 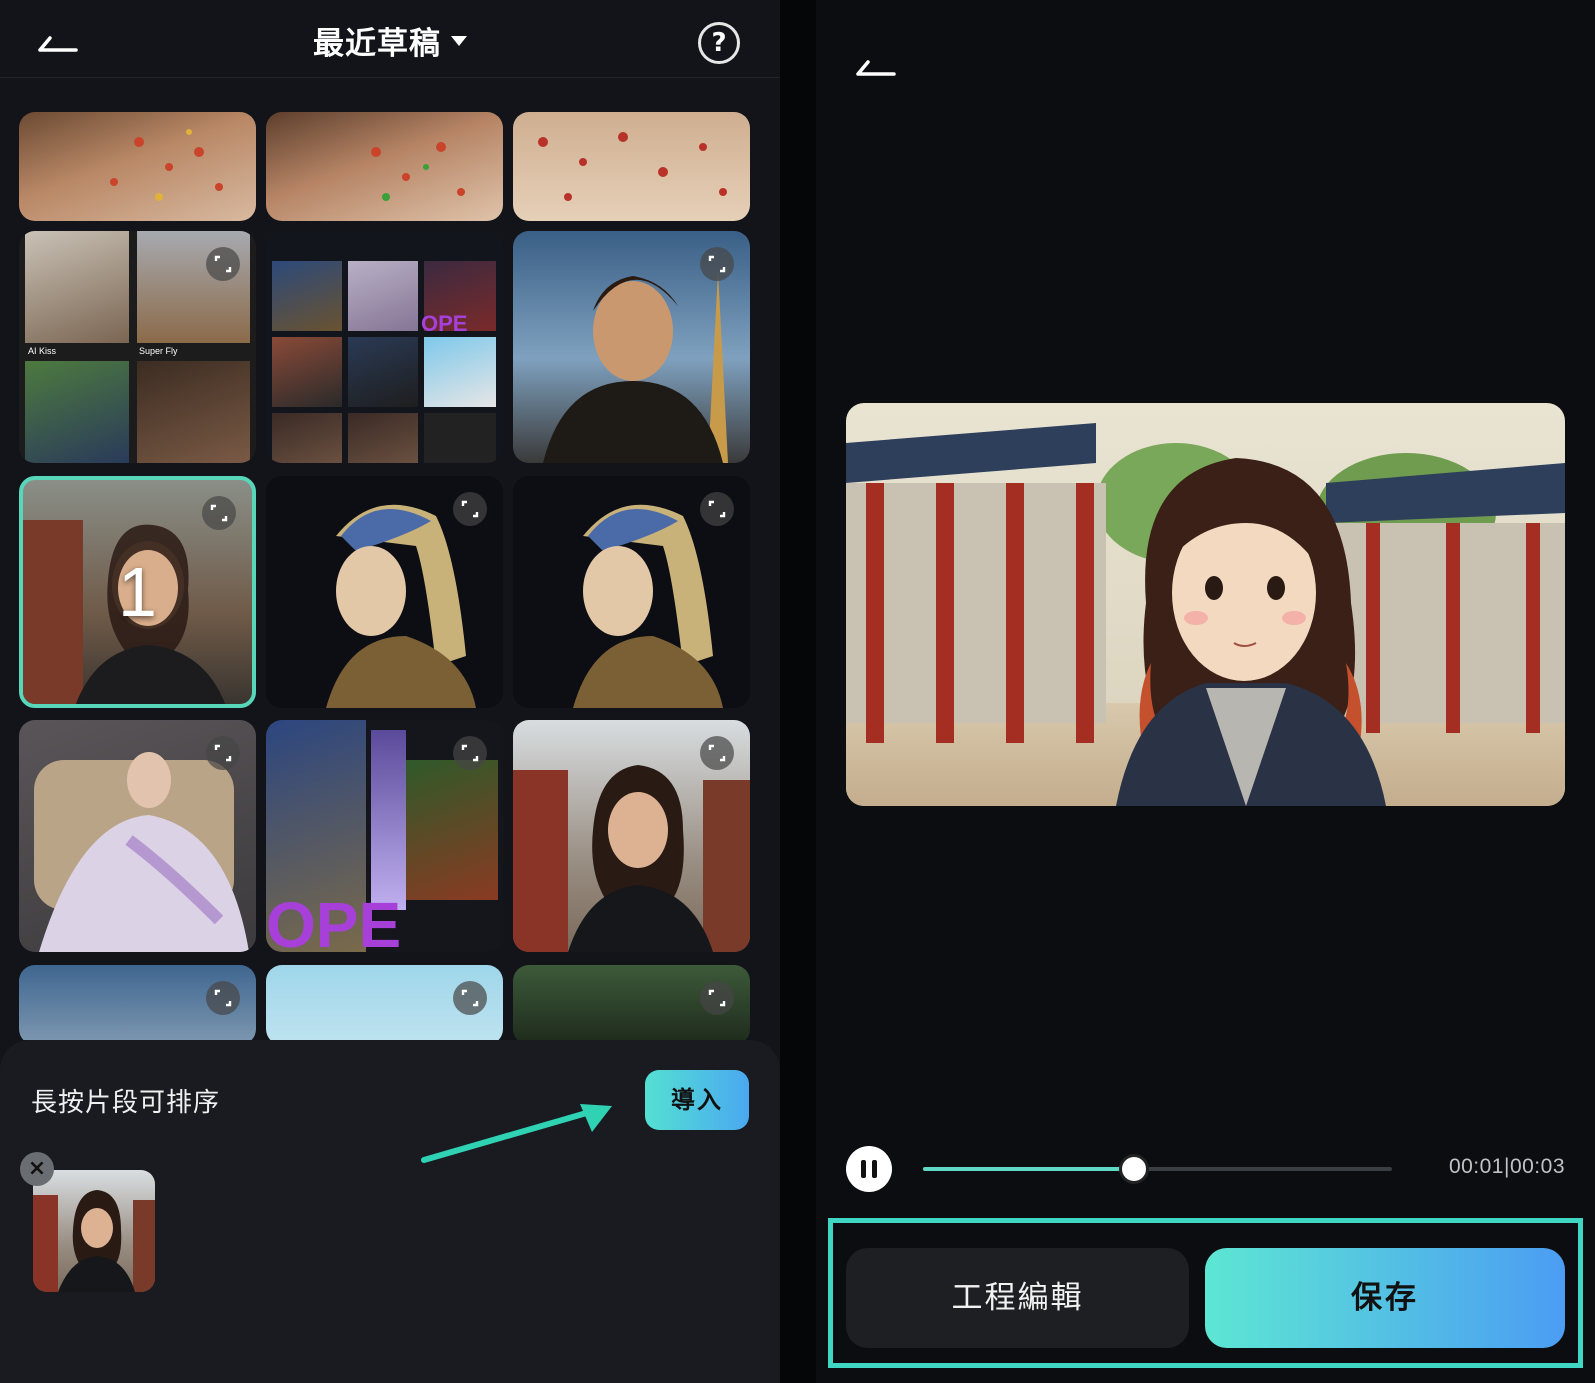 I want to click on anime-portrait-frame, so click(x=1205, y=604).